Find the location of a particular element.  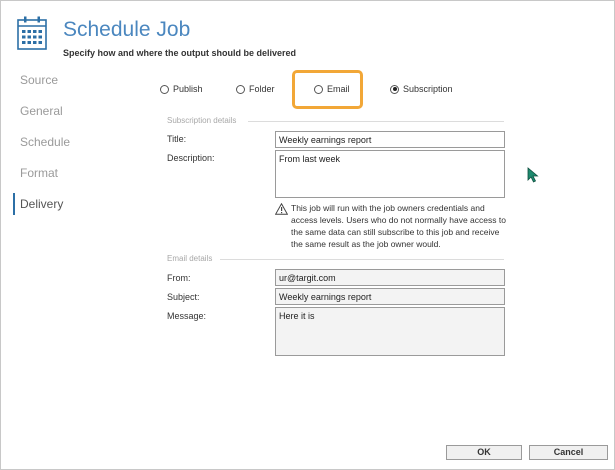

message-field: Here it is is located at coordinates (390, 331).